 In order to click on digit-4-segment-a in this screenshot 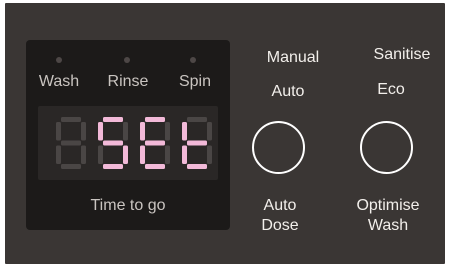, I will do `click(197, 119)`.